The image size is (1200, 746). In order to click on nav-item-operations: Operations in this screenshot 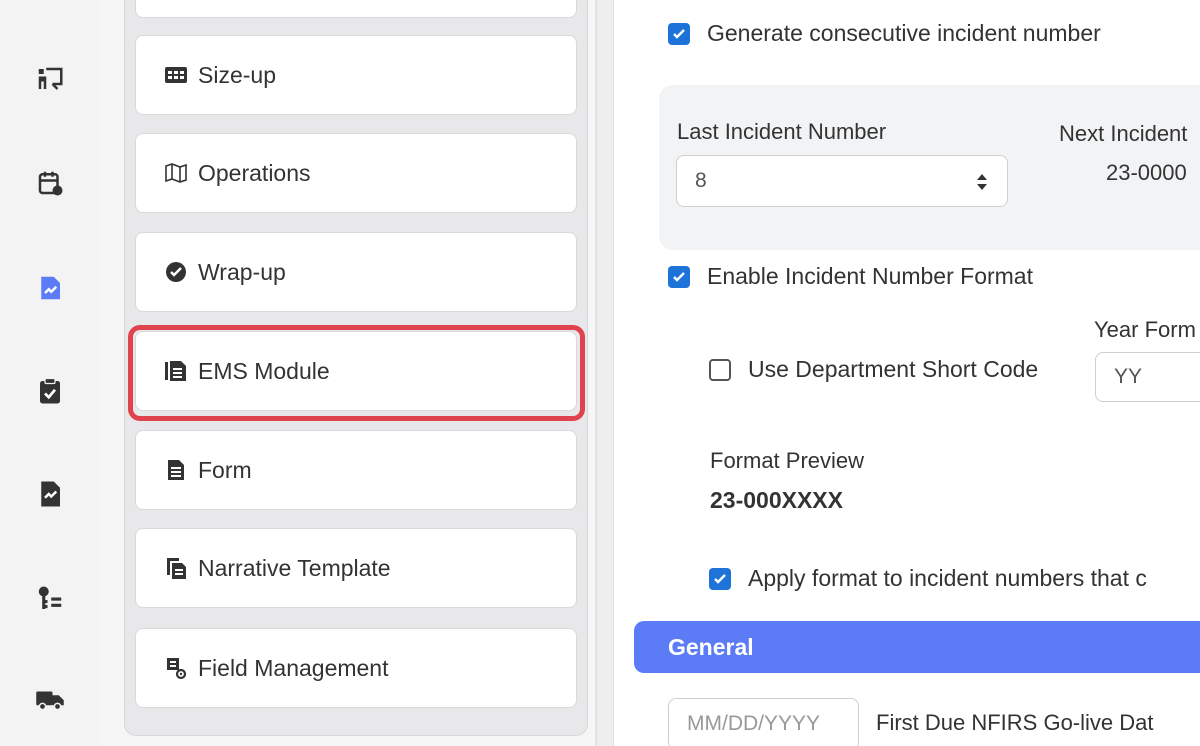, I will do `click(356, 173)`.